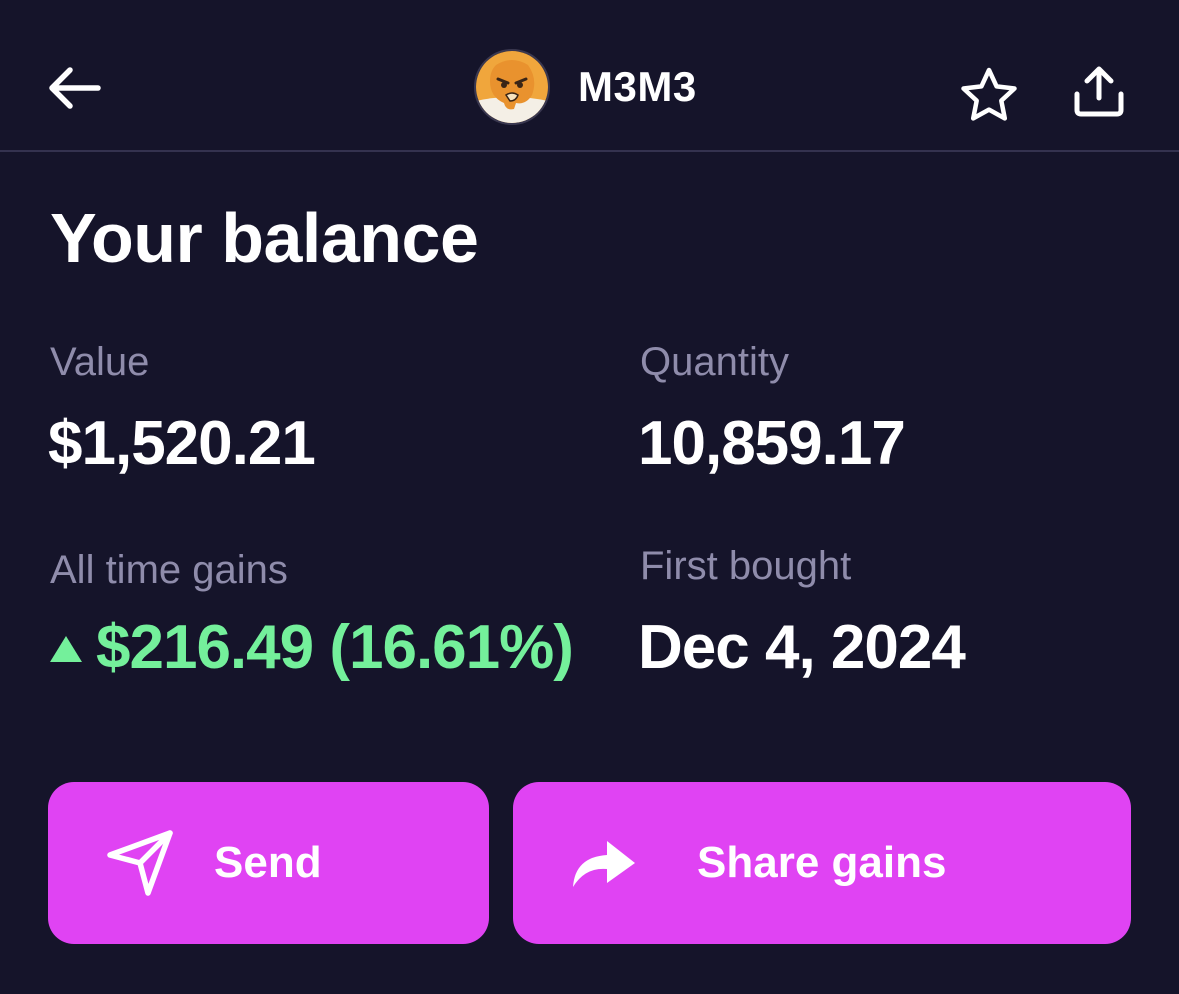  What do you see at coordinates (746, 566) in the screenshot?
I see `first-bought-label: First bought` at bounding box center [746, 566].